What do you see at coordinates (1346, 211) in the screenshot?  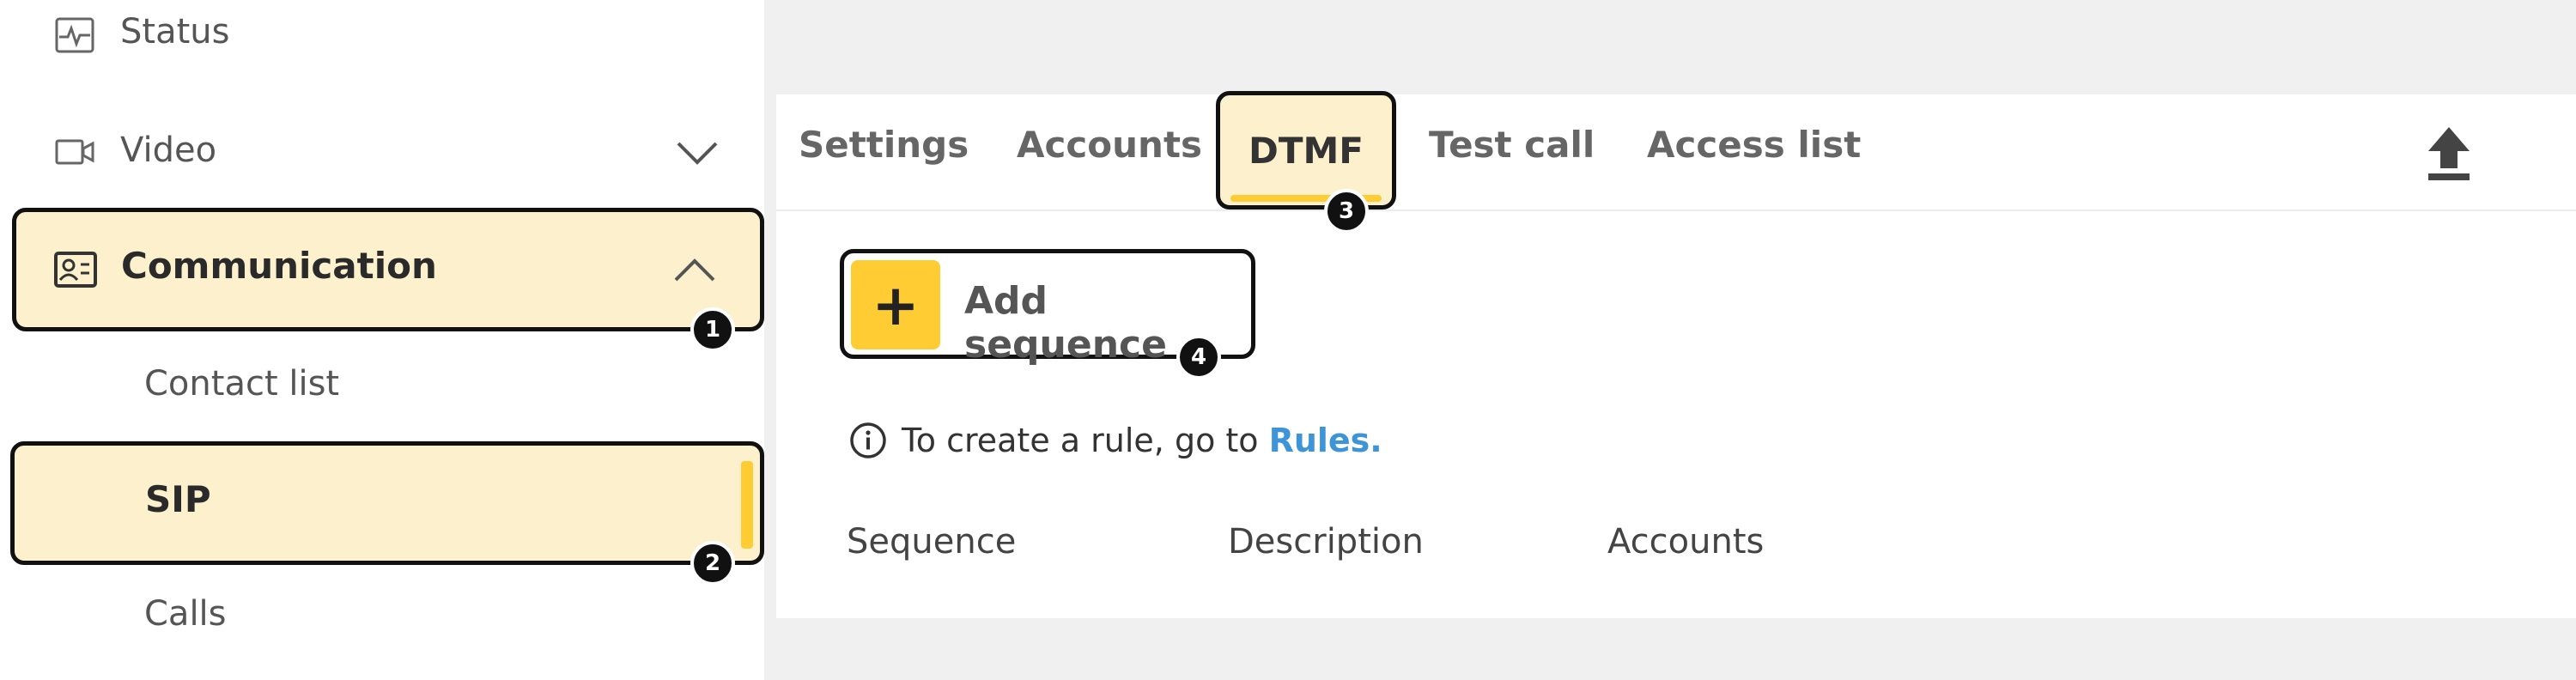 I see `step-badge-3: 3` at bounding box center [1346, 211].